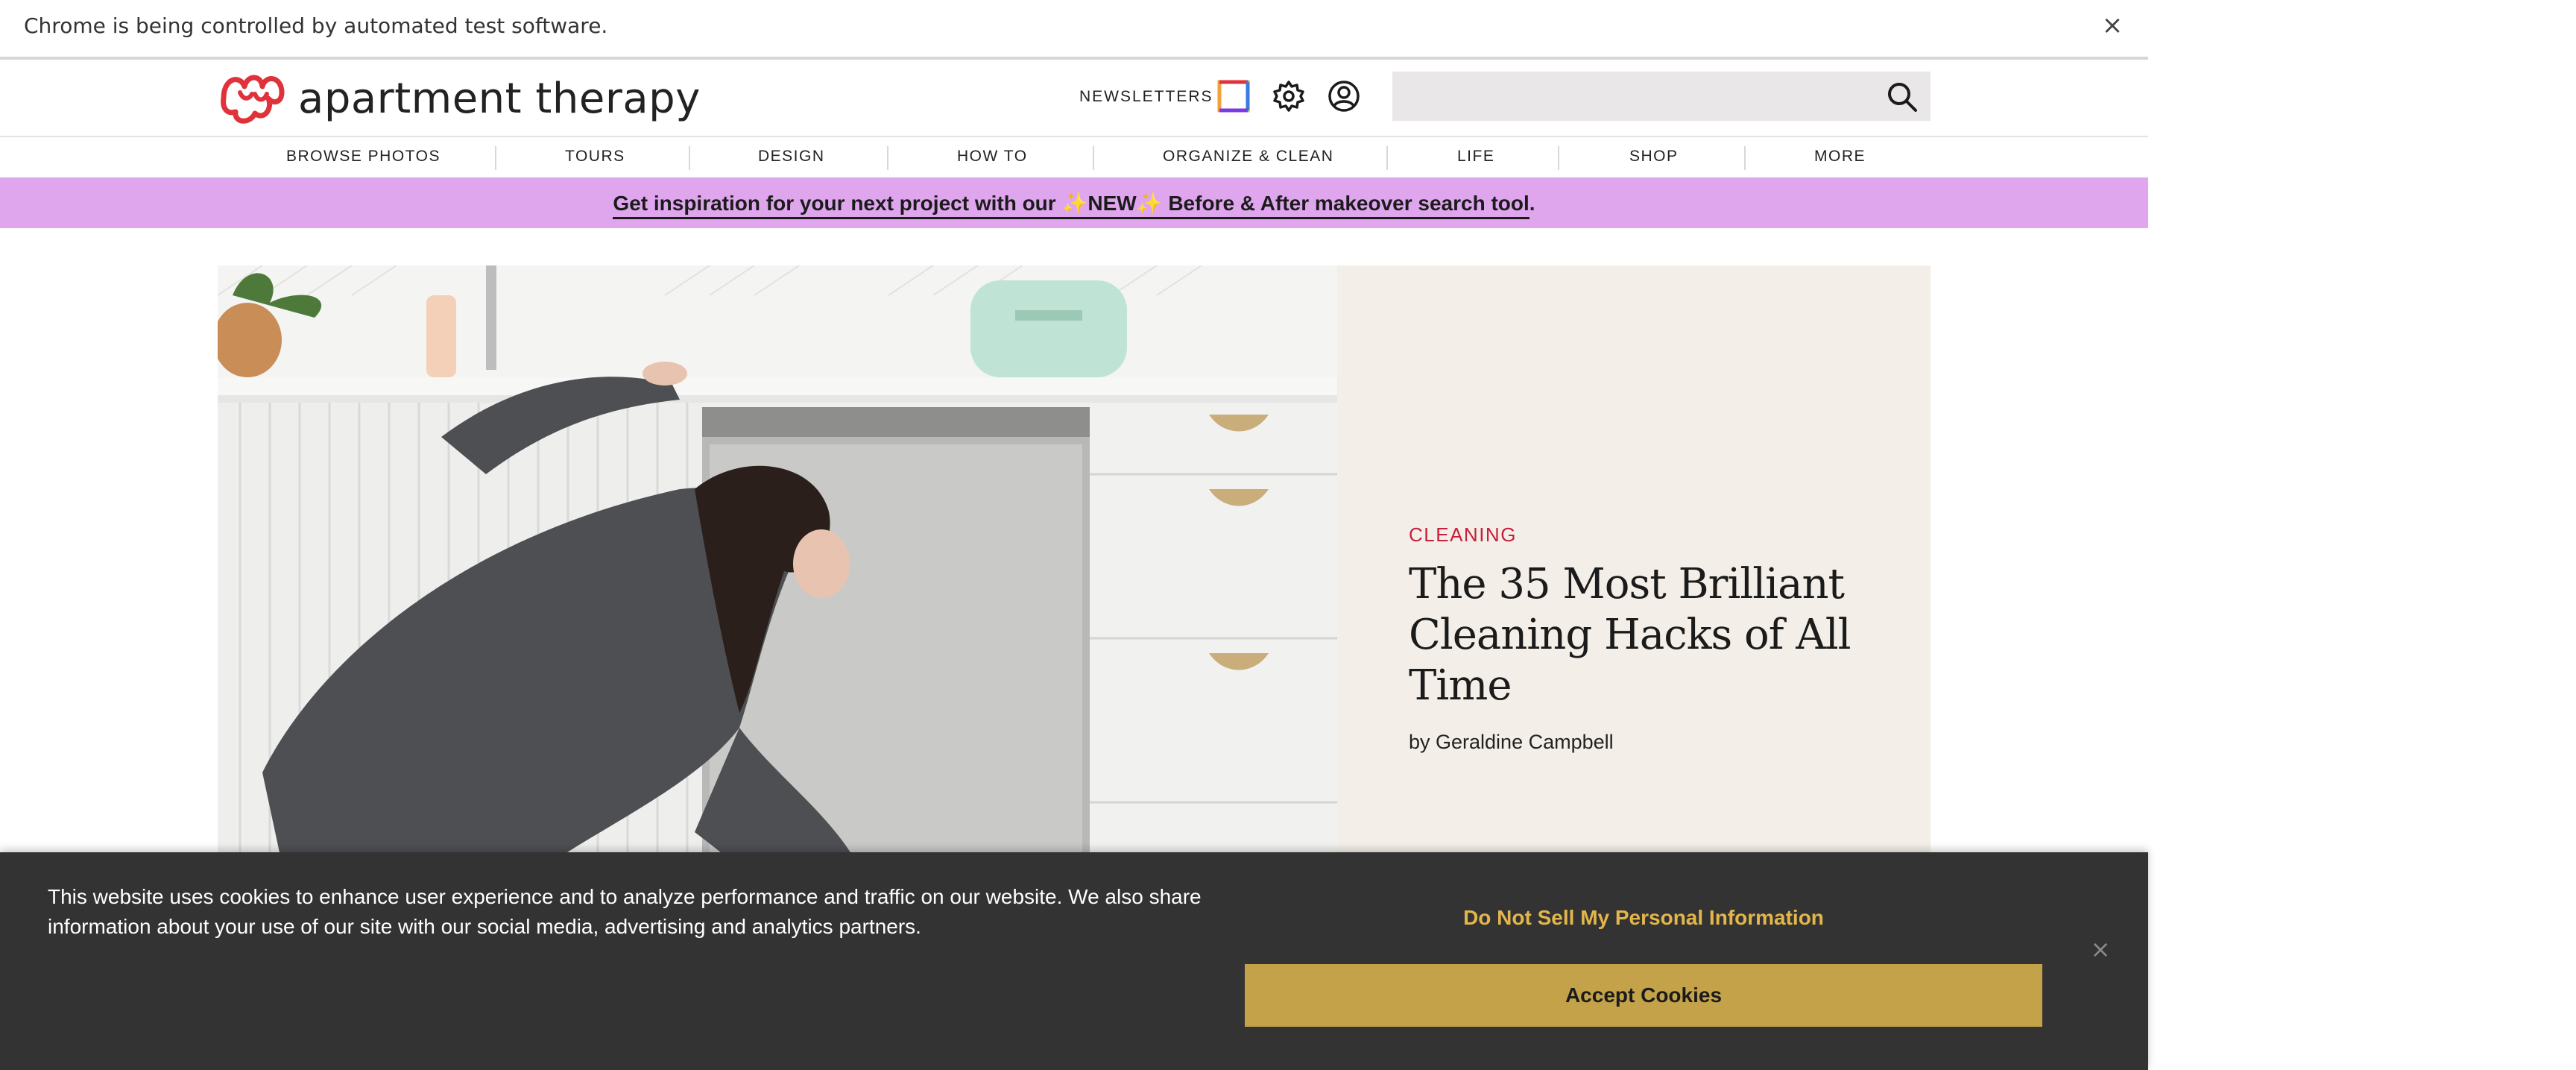 This screenshot has height=1070, width=2576. Describe the element at coordinates (1289, 96) in the screenshot. I see `gear-icon` at that location.